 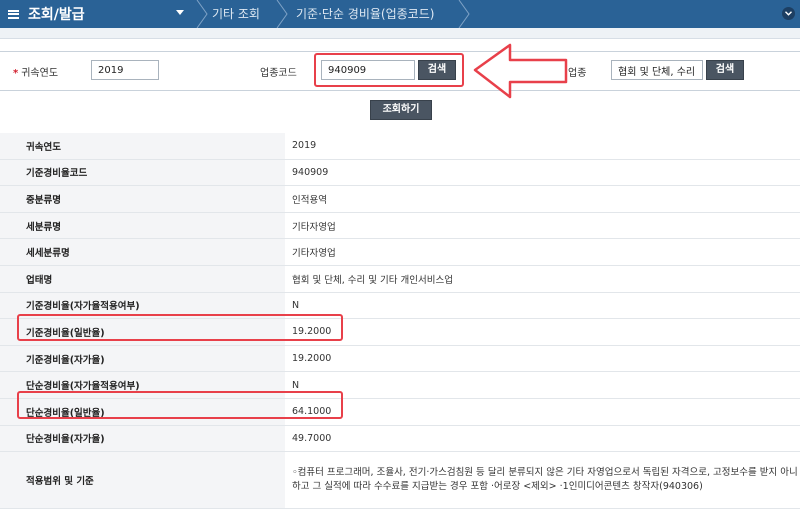 I want to click on chevron-down-icon, so click(x=788, y=13).